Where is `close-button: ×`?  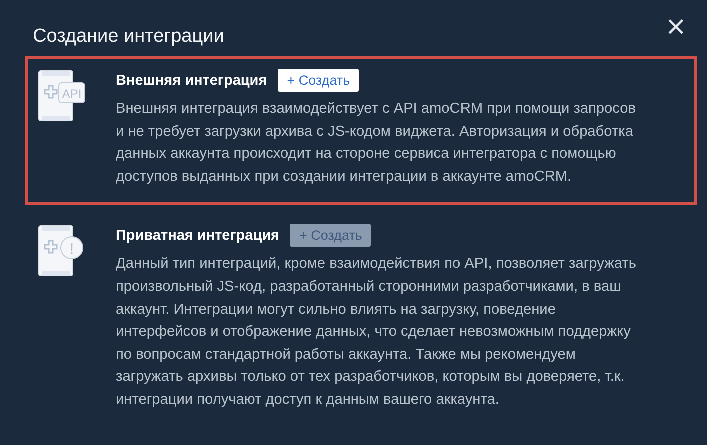
close-button: × is located at coordinates (676, 27).